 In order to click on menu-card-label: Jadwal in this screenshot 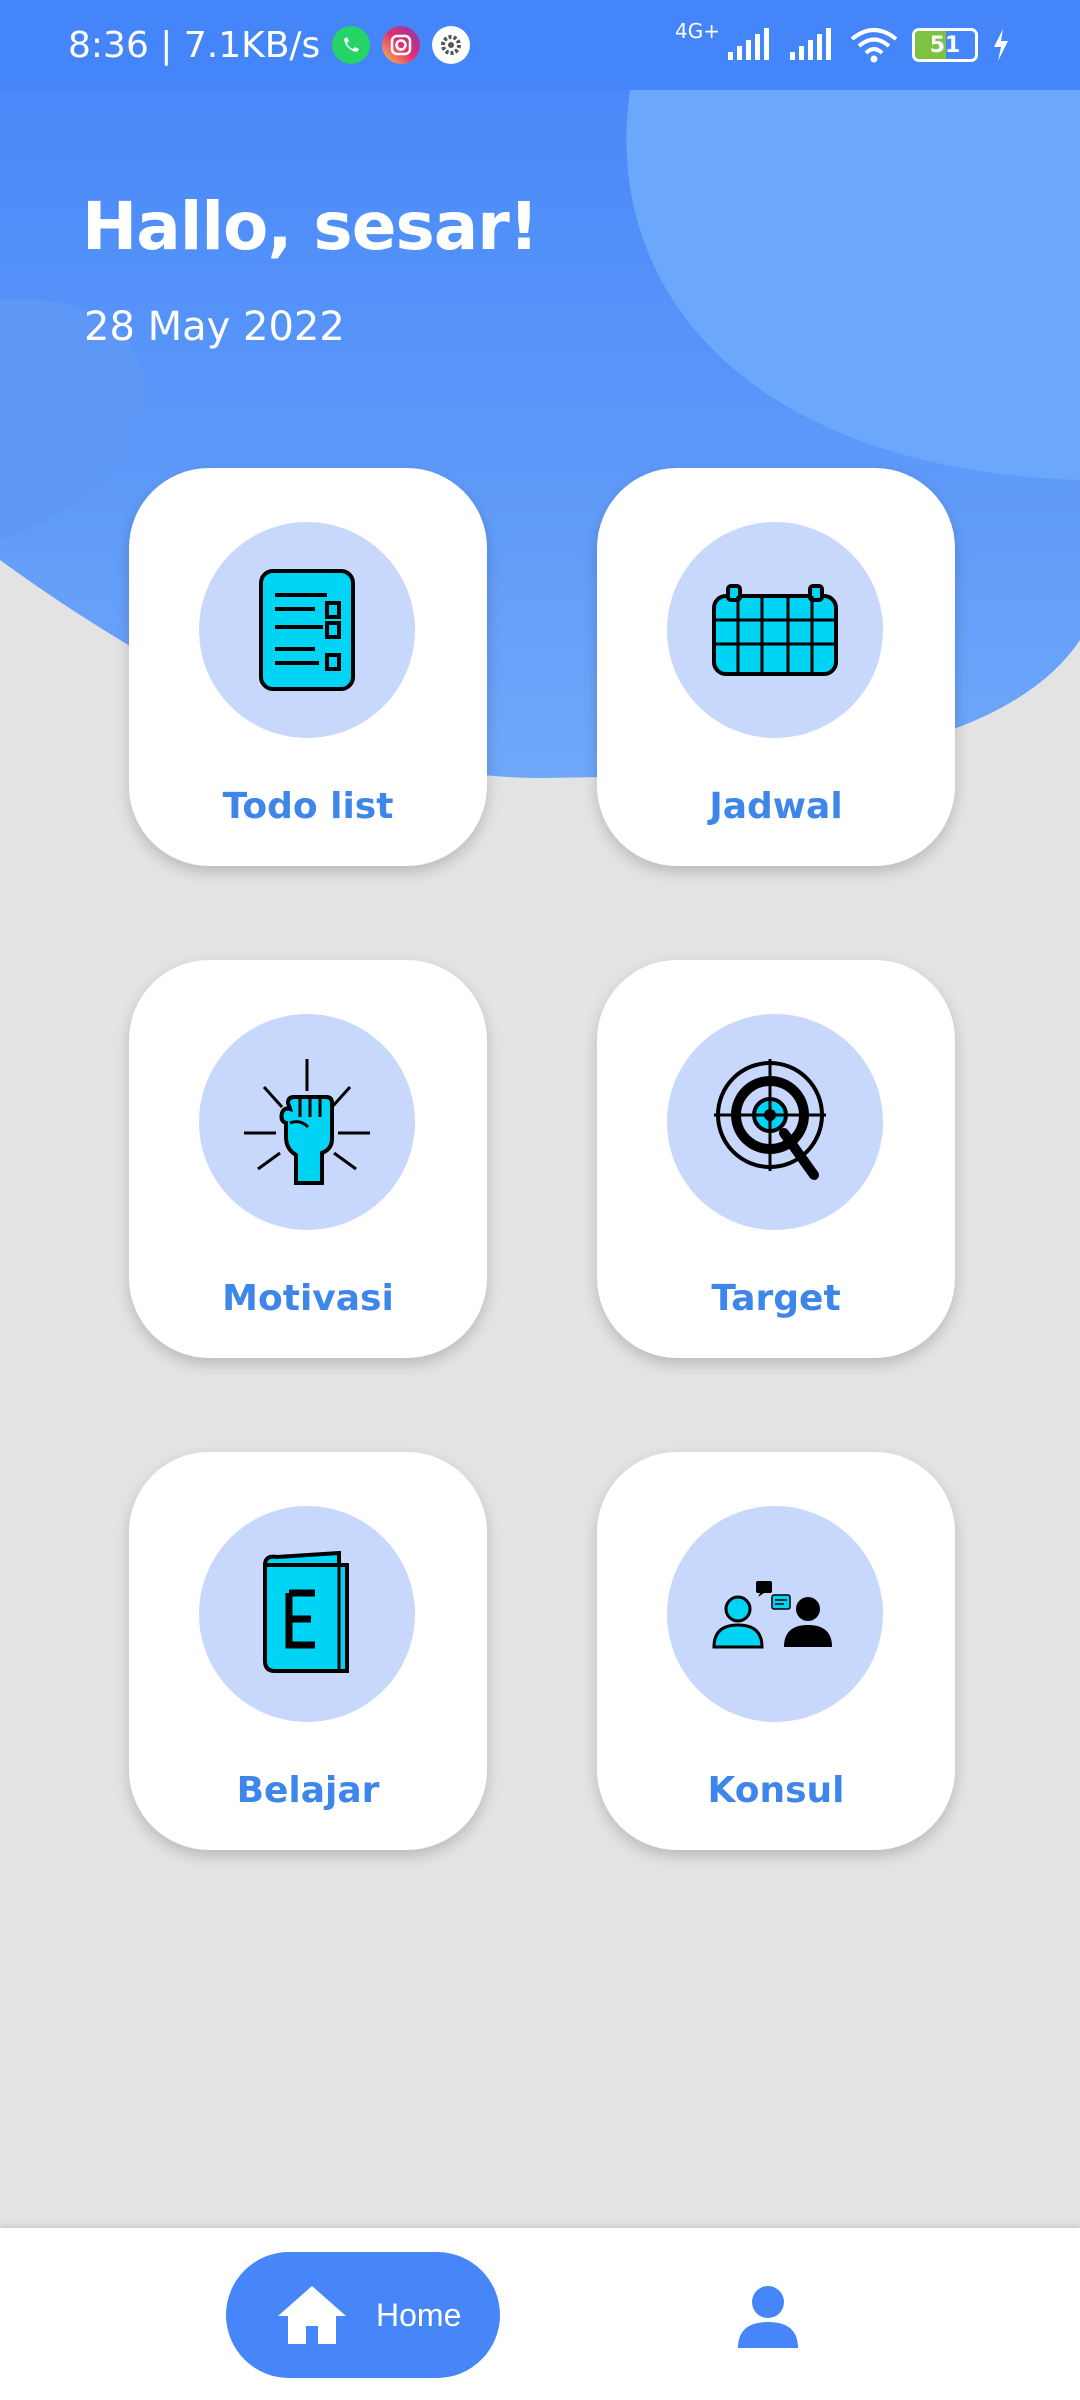, I will do `click(776, 806)`.